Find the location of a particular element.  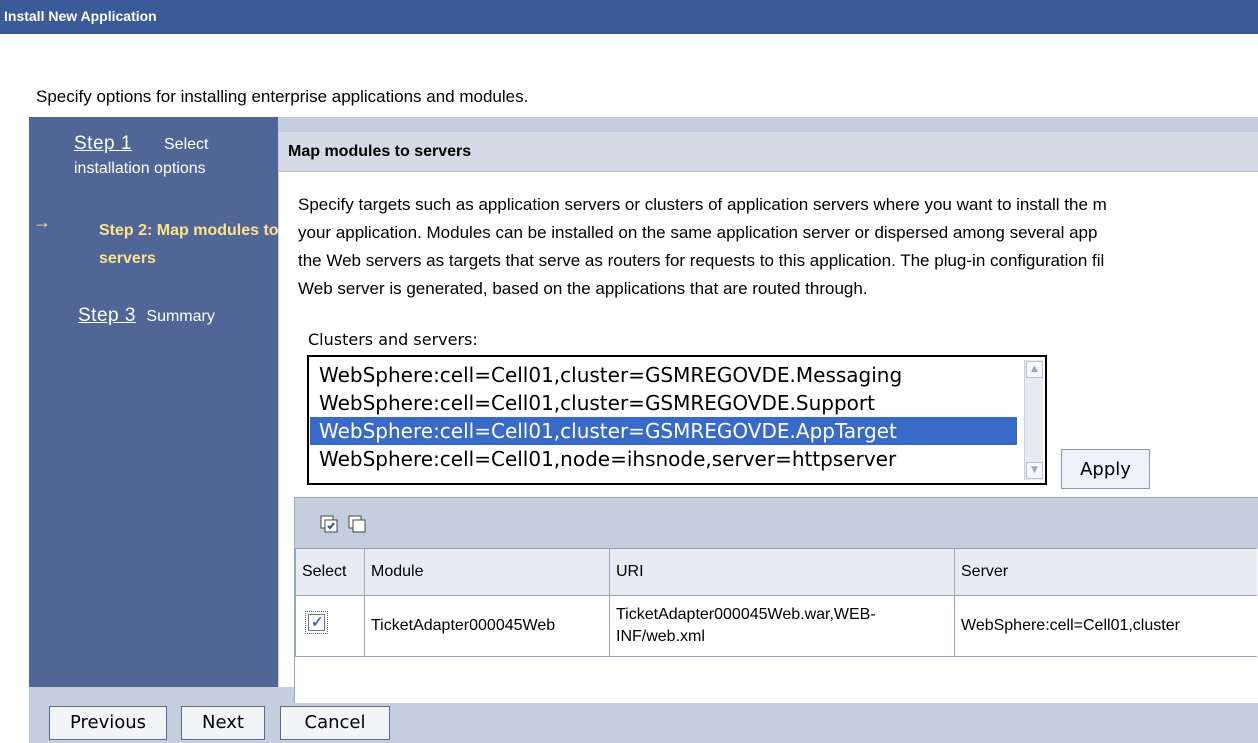

table-header-row: Select Module URI Server is located at coordinates (776, 572).